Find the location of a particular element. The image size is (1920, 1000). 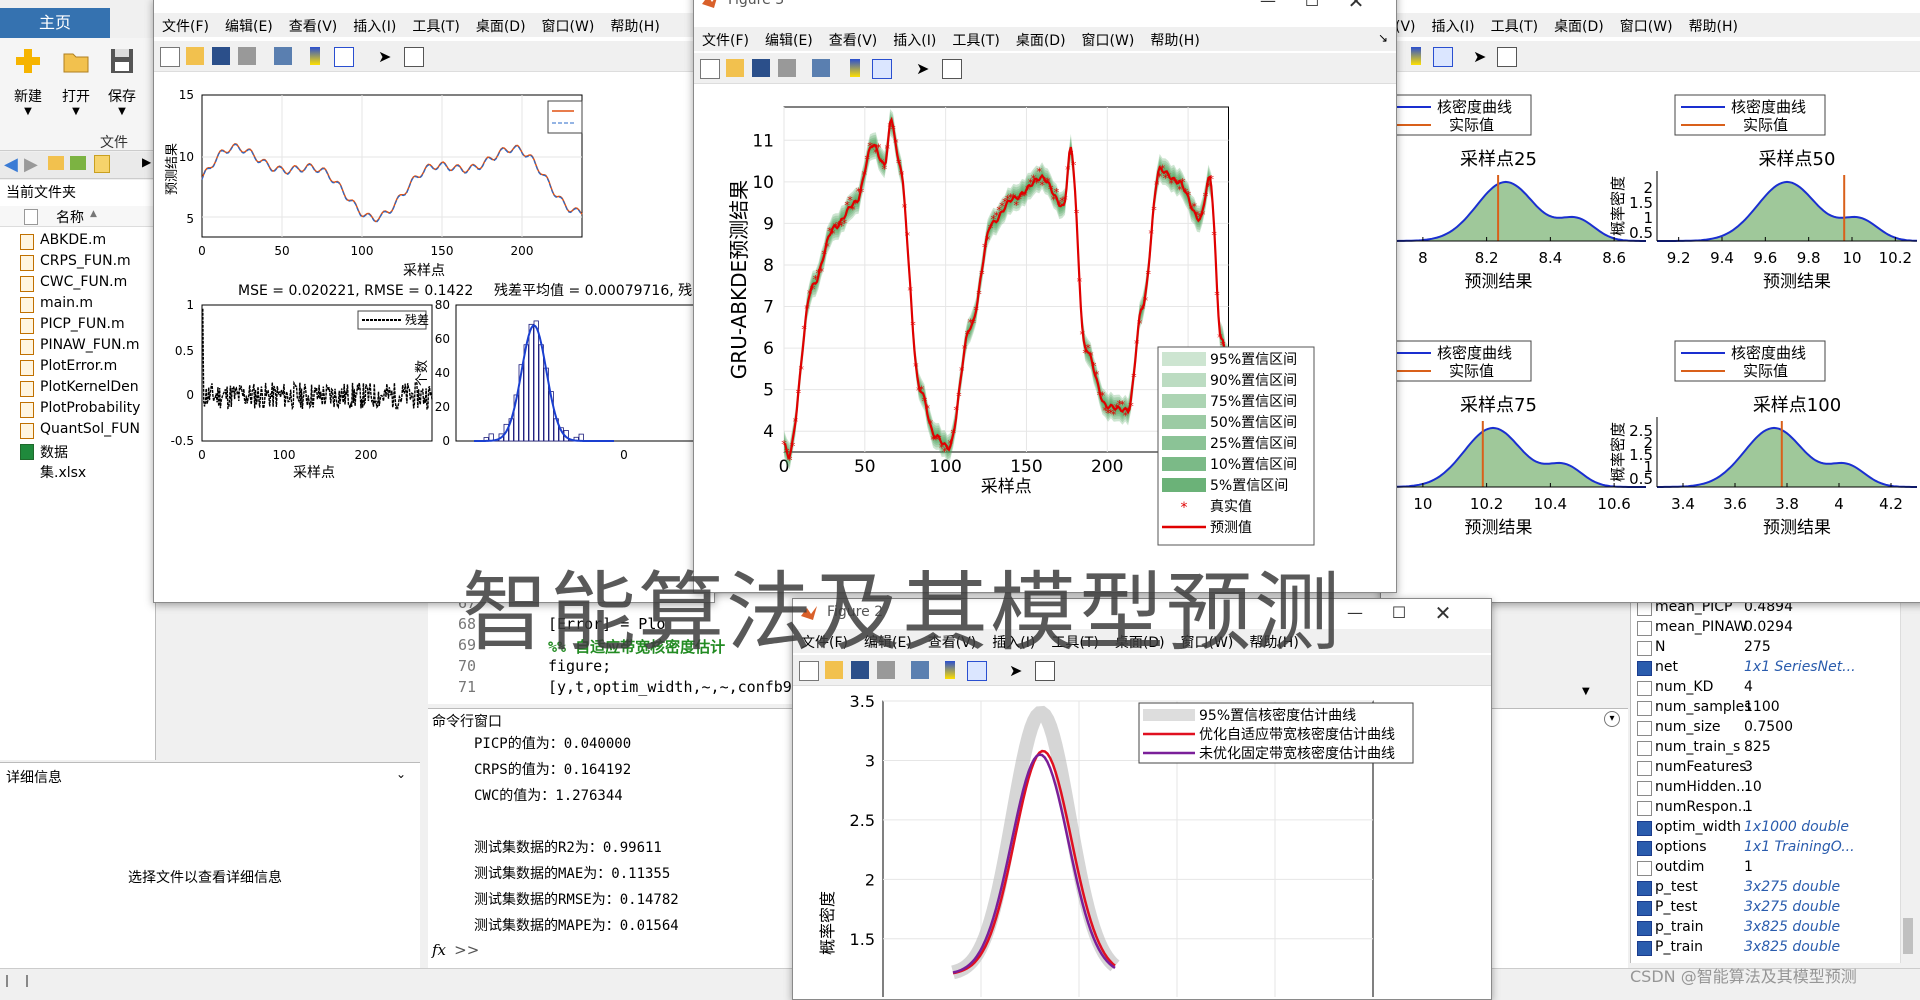

command-prompt: fx >> is located at coordinates (572, 952).